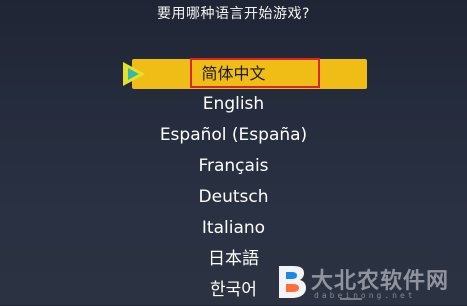 The image size is (467, 306). I want to click on language-option-es: Español (España), so click(233, 135).